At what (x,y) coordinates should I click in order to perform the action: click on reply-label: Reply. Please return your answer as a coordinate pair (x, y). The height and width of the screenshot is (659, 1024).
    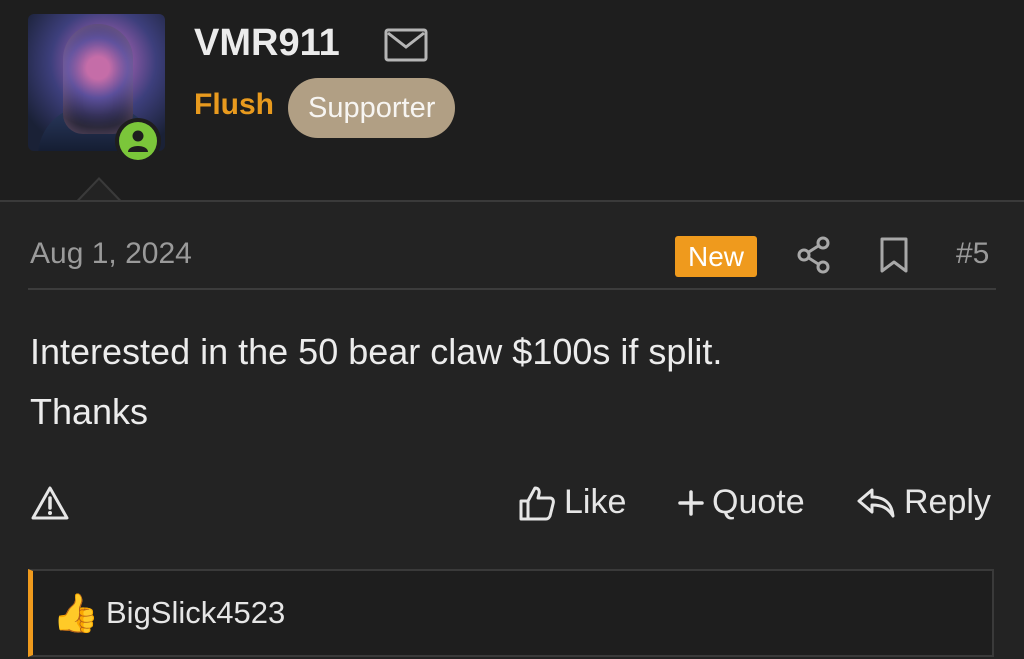
    Looking at the image, I should click on (947, 502).